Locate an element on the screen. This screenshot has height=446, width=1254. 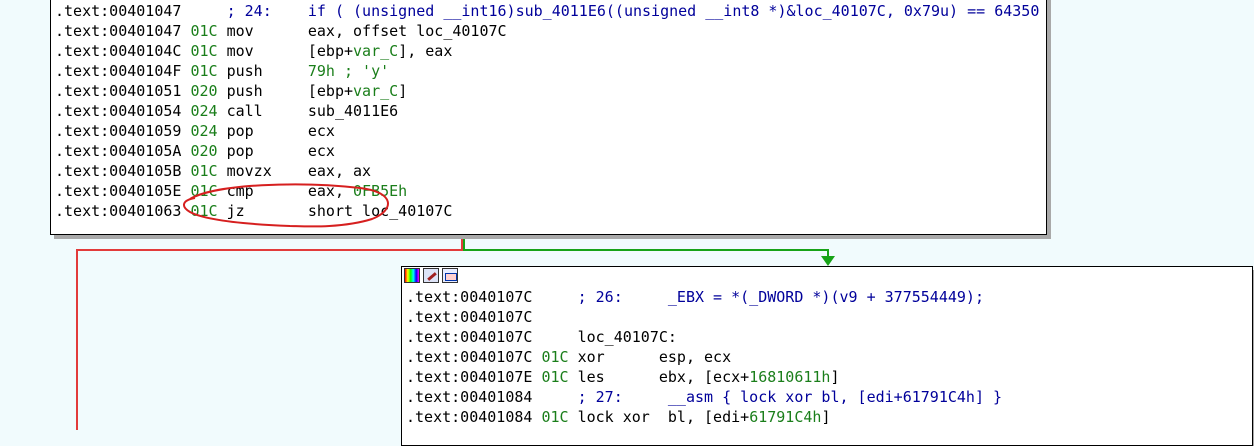
asm-line: .text:00401063 01C jz short loc_40107C is located at coordinates (550, 211).